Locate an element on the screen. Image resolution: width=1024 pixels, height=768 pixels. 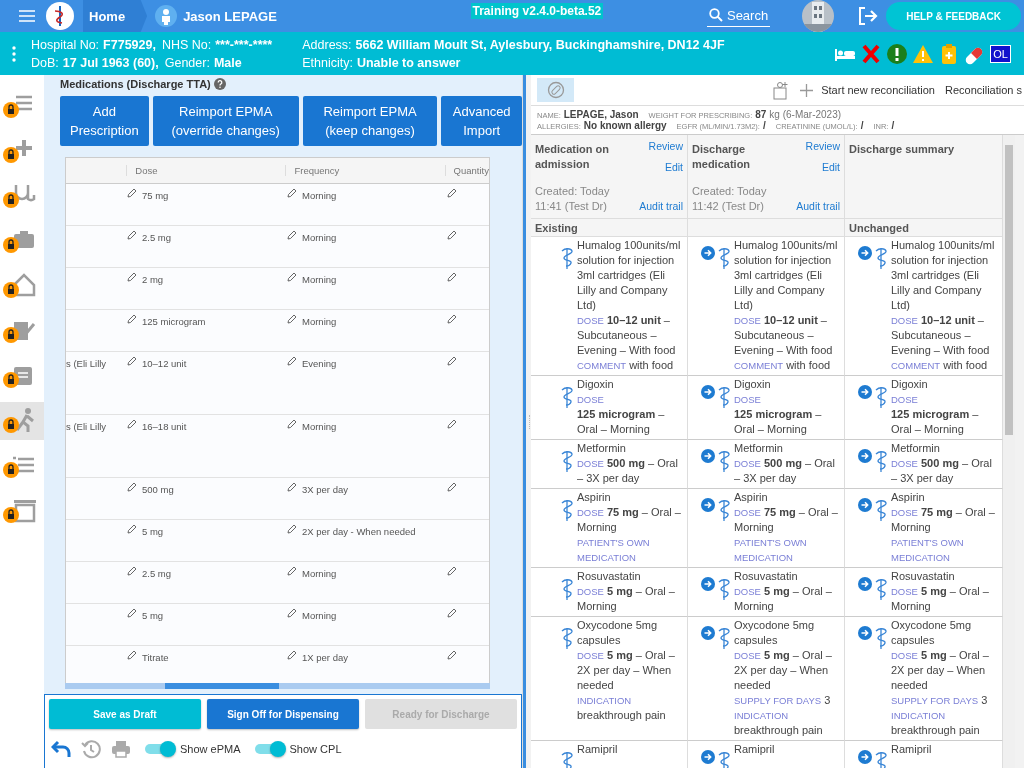
column-header: Frequency is located at coordinates (317, 170).